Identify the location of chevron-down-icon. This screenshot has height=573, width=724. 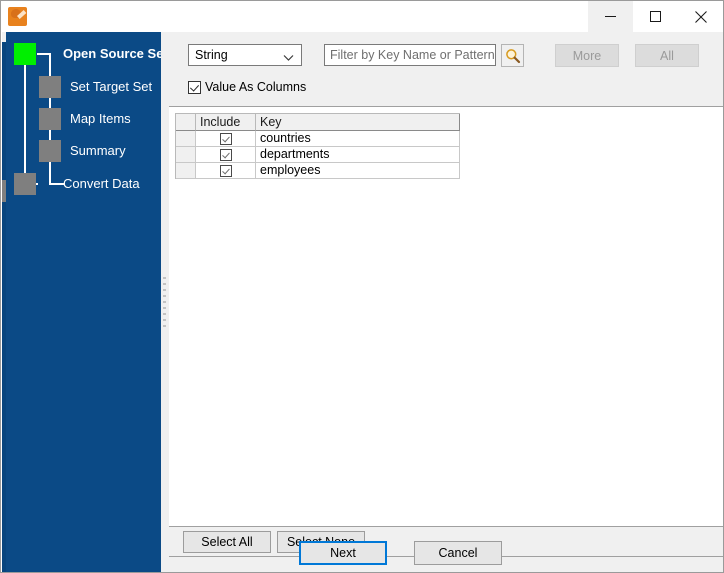
(288, 58).